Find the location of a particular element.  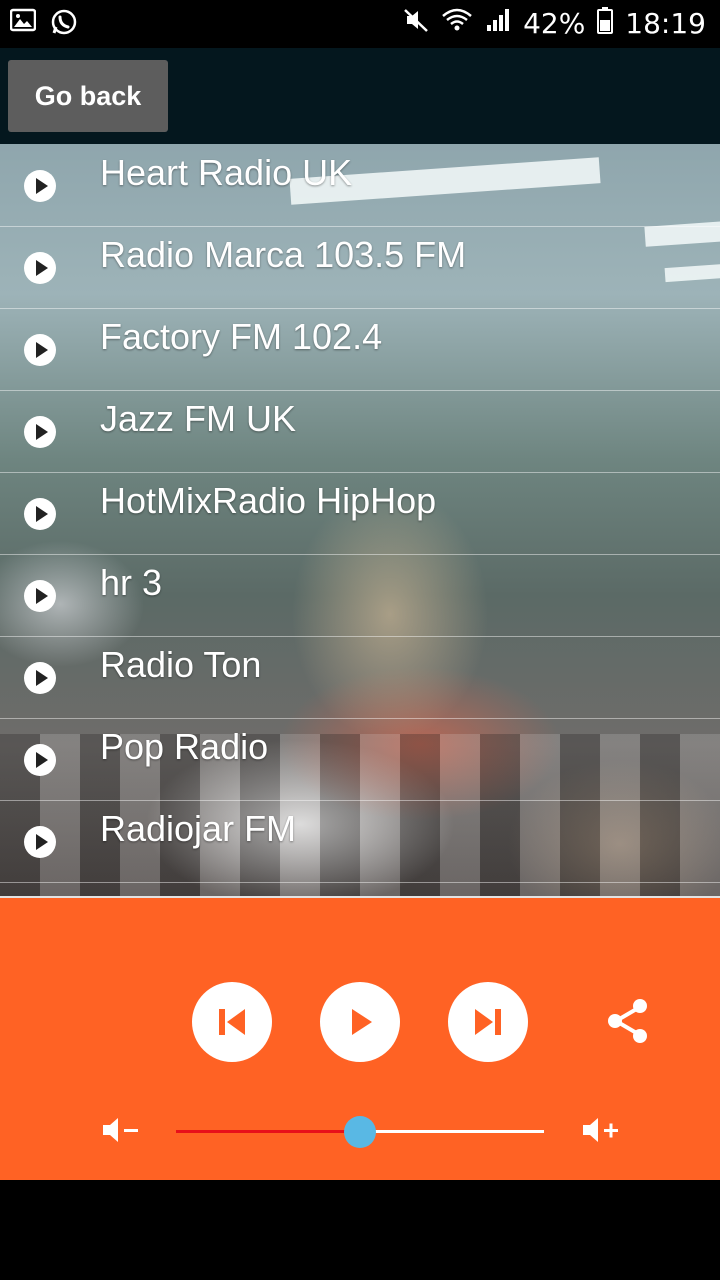

volume-down-icon is located at coordinates (121, 1132).